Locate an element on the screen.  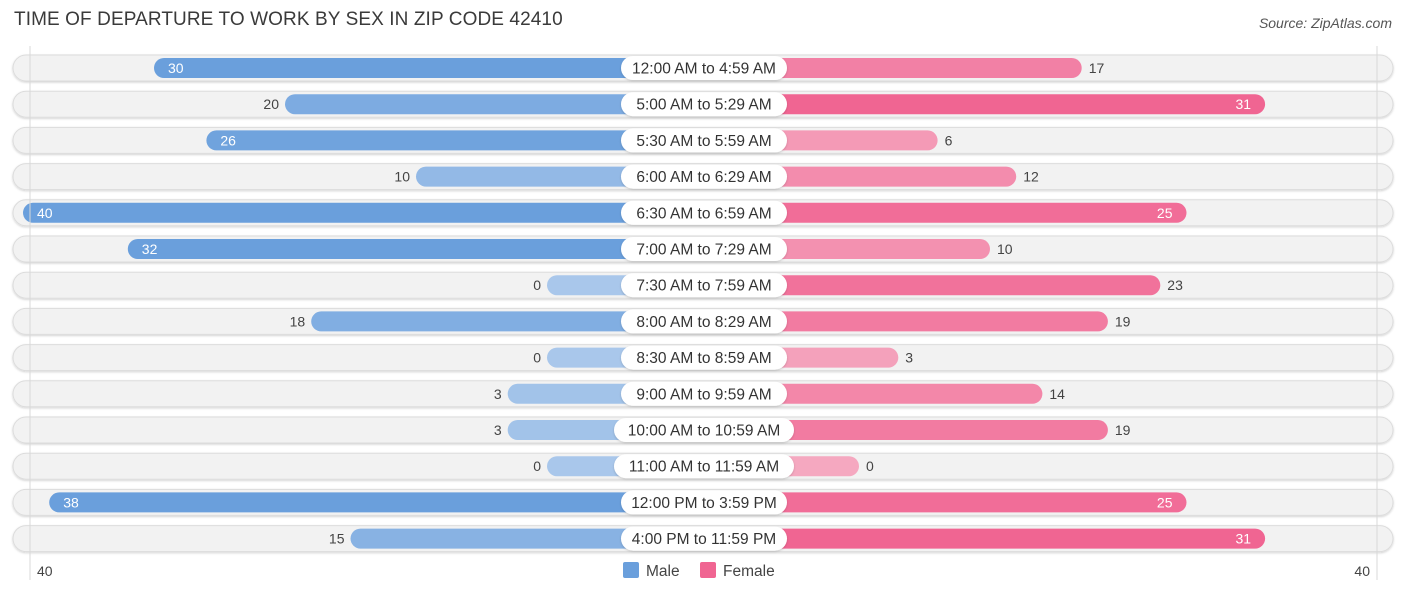
value-label-male: 15 is located at coordinates (337, 539).